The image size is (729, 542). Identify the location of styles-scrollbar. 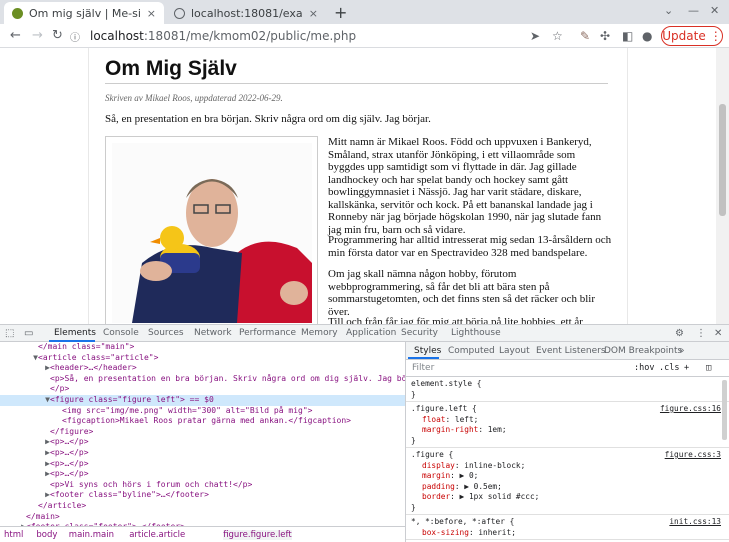
(724, 410).